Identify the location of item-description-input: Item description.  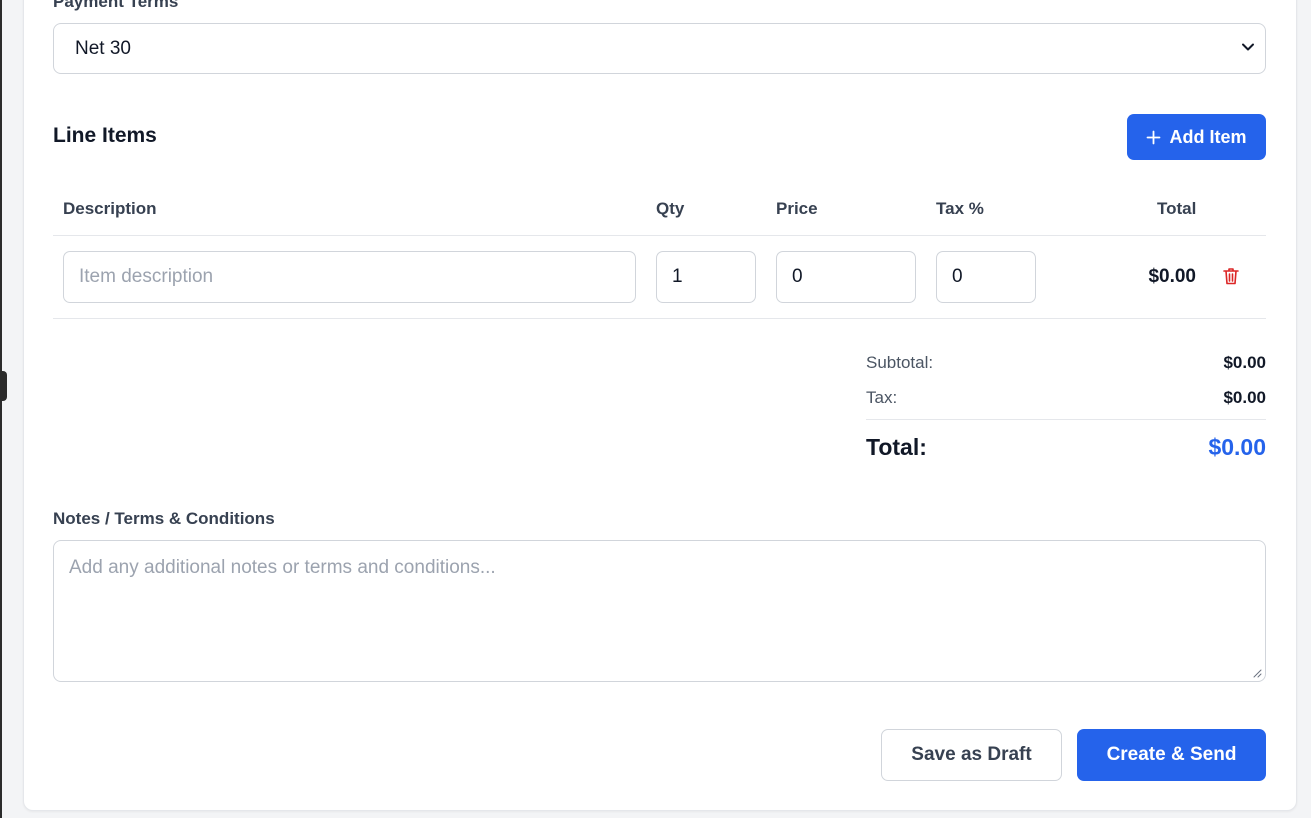
(349, 277).